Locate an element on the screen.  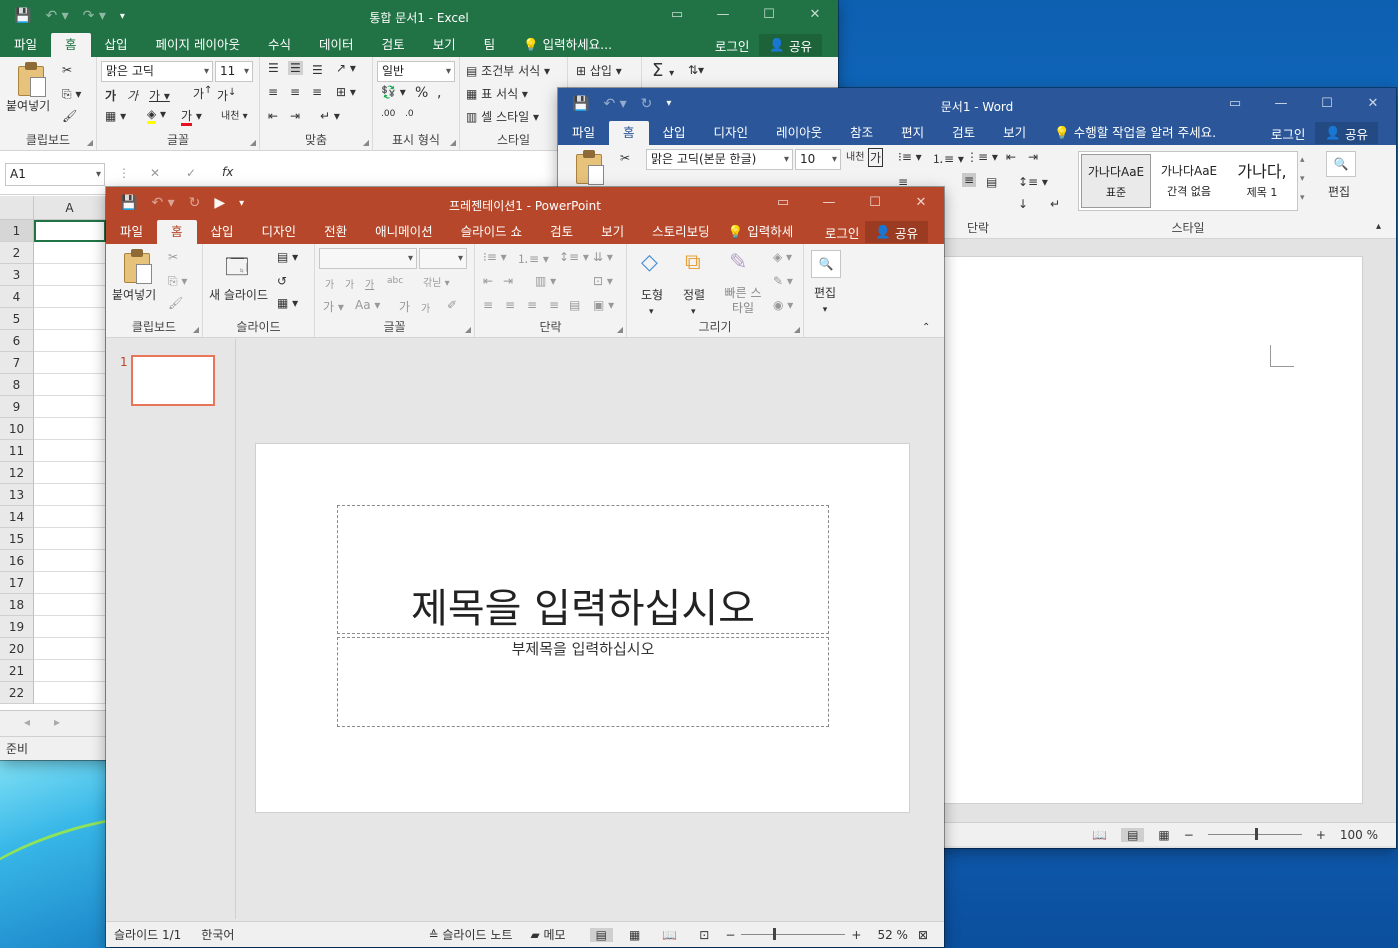
row-header: 17 is located at coordinates (17, 583).